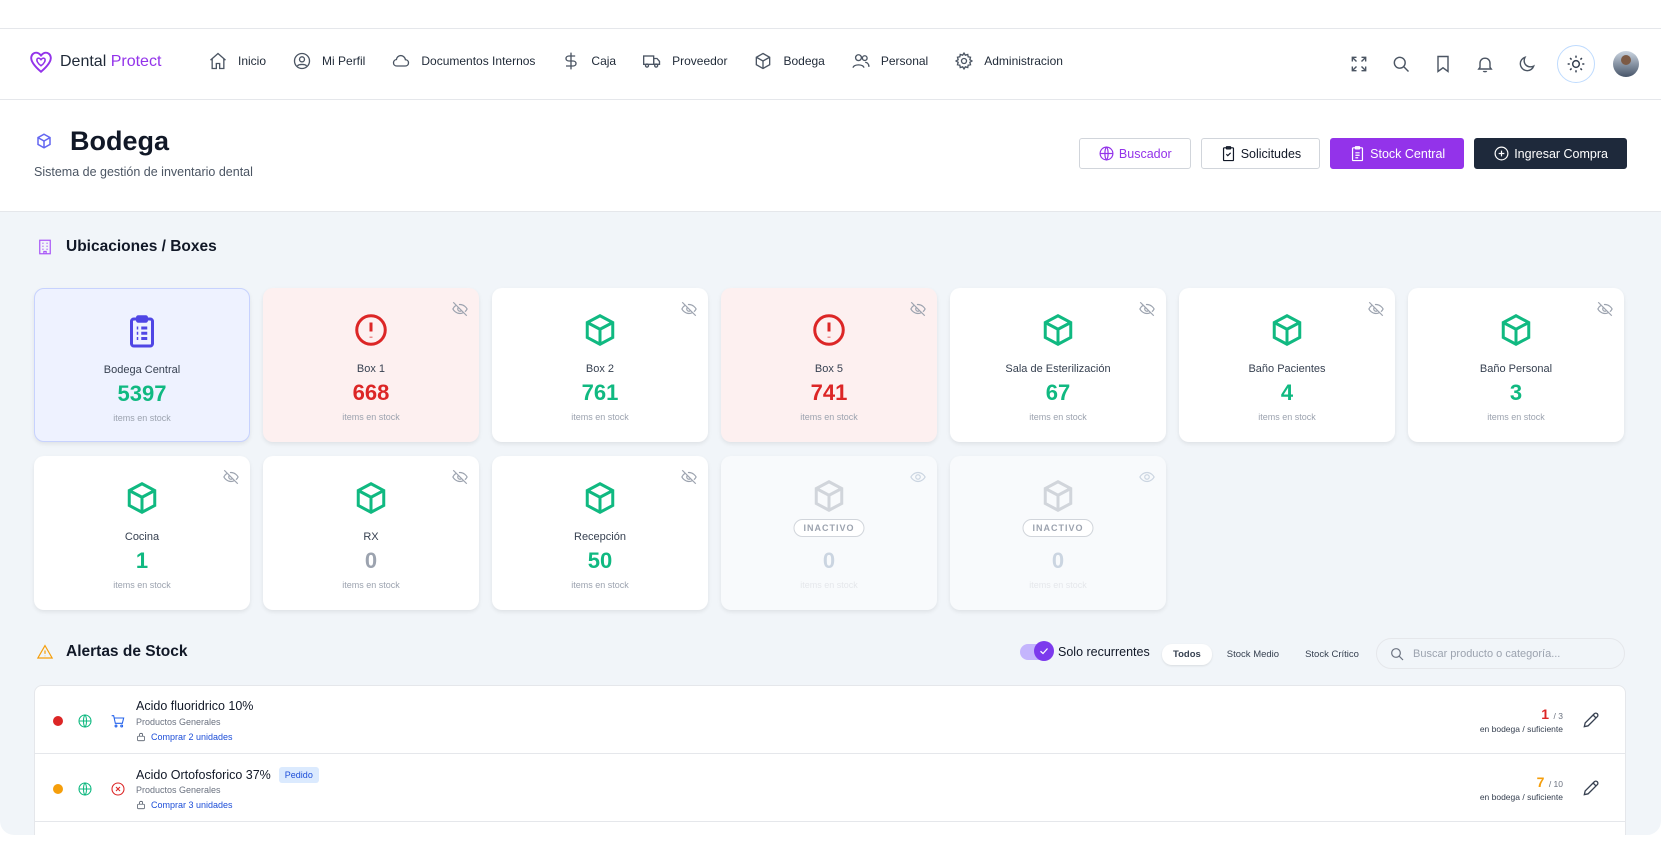 The width and height of the screenshot is (1661, 863). I want to click on location-name: Box 2, so click(600, 369).